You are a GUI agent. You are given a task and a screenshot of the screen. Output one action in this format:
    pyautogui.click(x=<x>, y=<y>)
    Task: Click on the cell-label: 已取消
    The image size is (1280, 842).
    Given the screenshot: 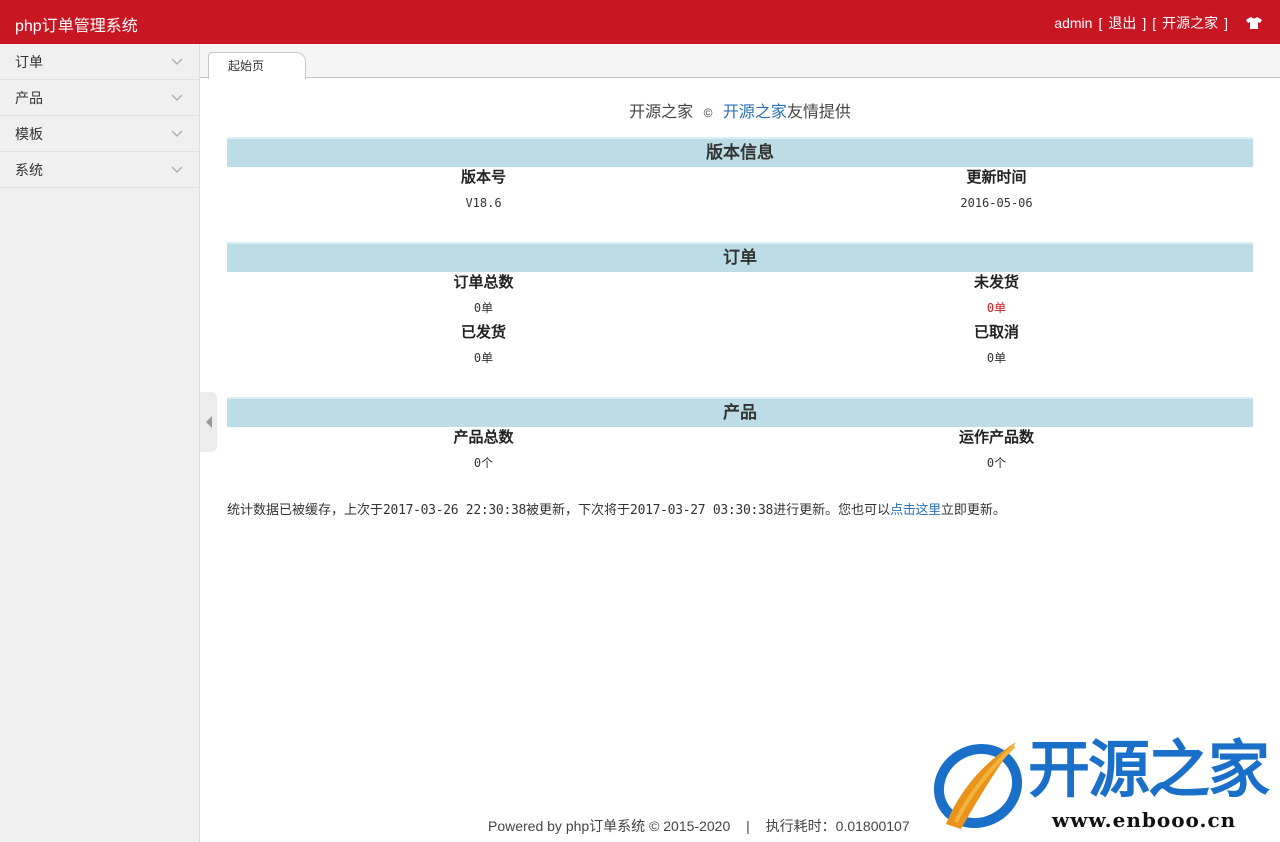 What is the action you would take?
    pyautogui.click(x=996, y=332)
    